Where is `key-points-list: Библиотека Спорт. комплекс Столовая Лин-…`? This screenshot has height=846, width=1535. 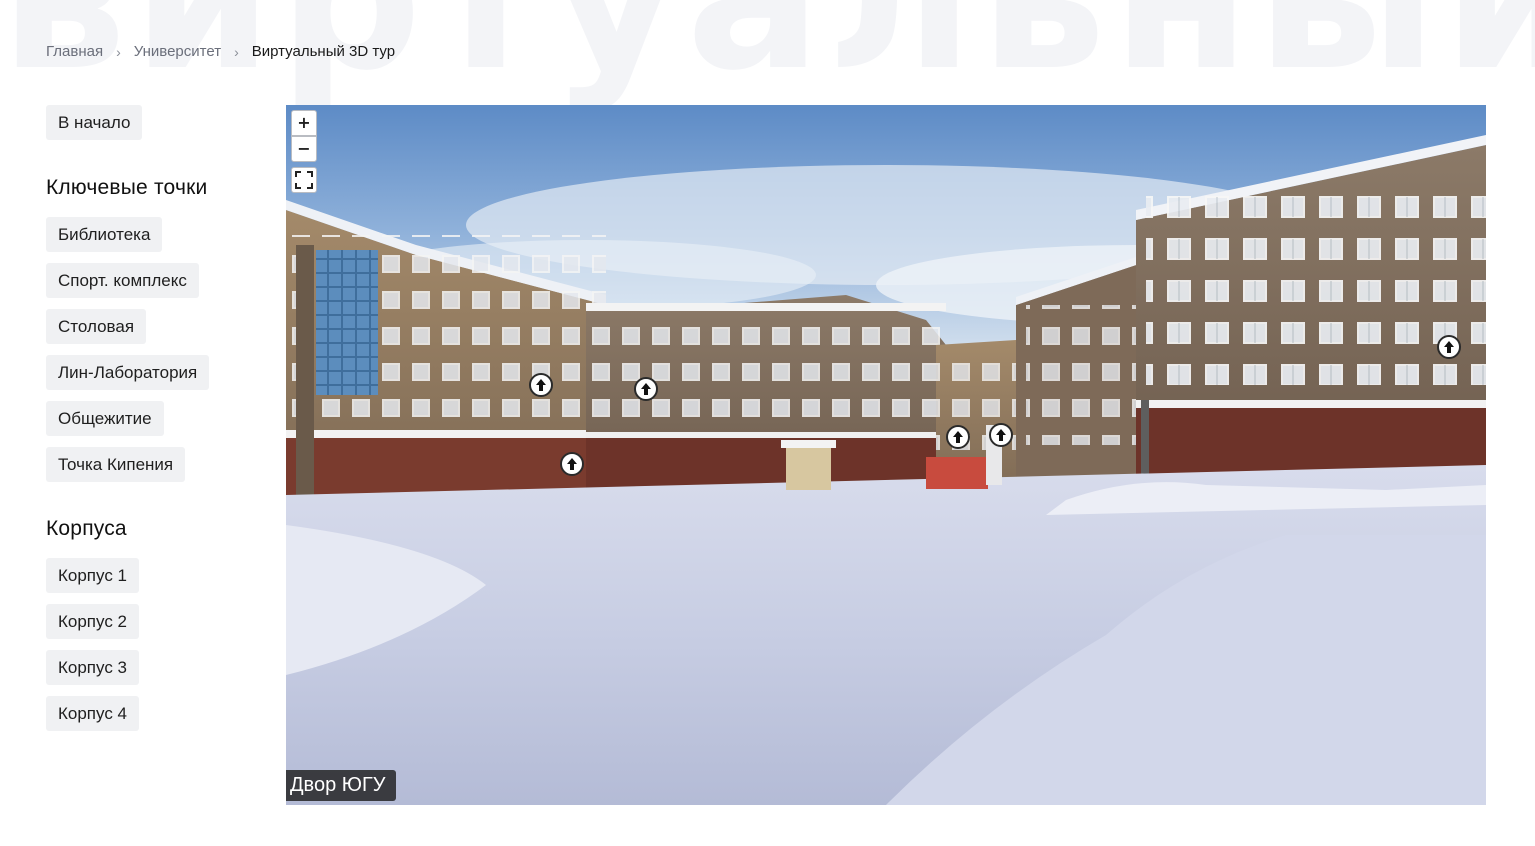 key-points-list: Библиотека Спорт. комплекс Столовая Лин-… is located at coordinates (156, 349).